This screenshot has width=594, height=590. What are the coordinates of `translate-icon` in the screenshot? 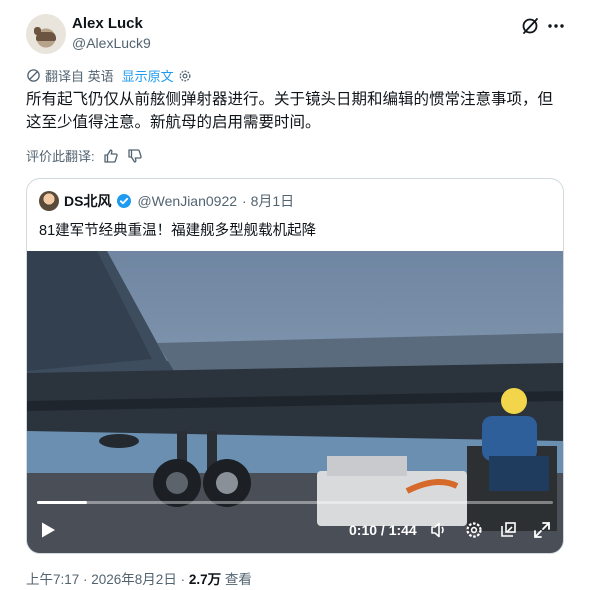 It's located at (33, 75).